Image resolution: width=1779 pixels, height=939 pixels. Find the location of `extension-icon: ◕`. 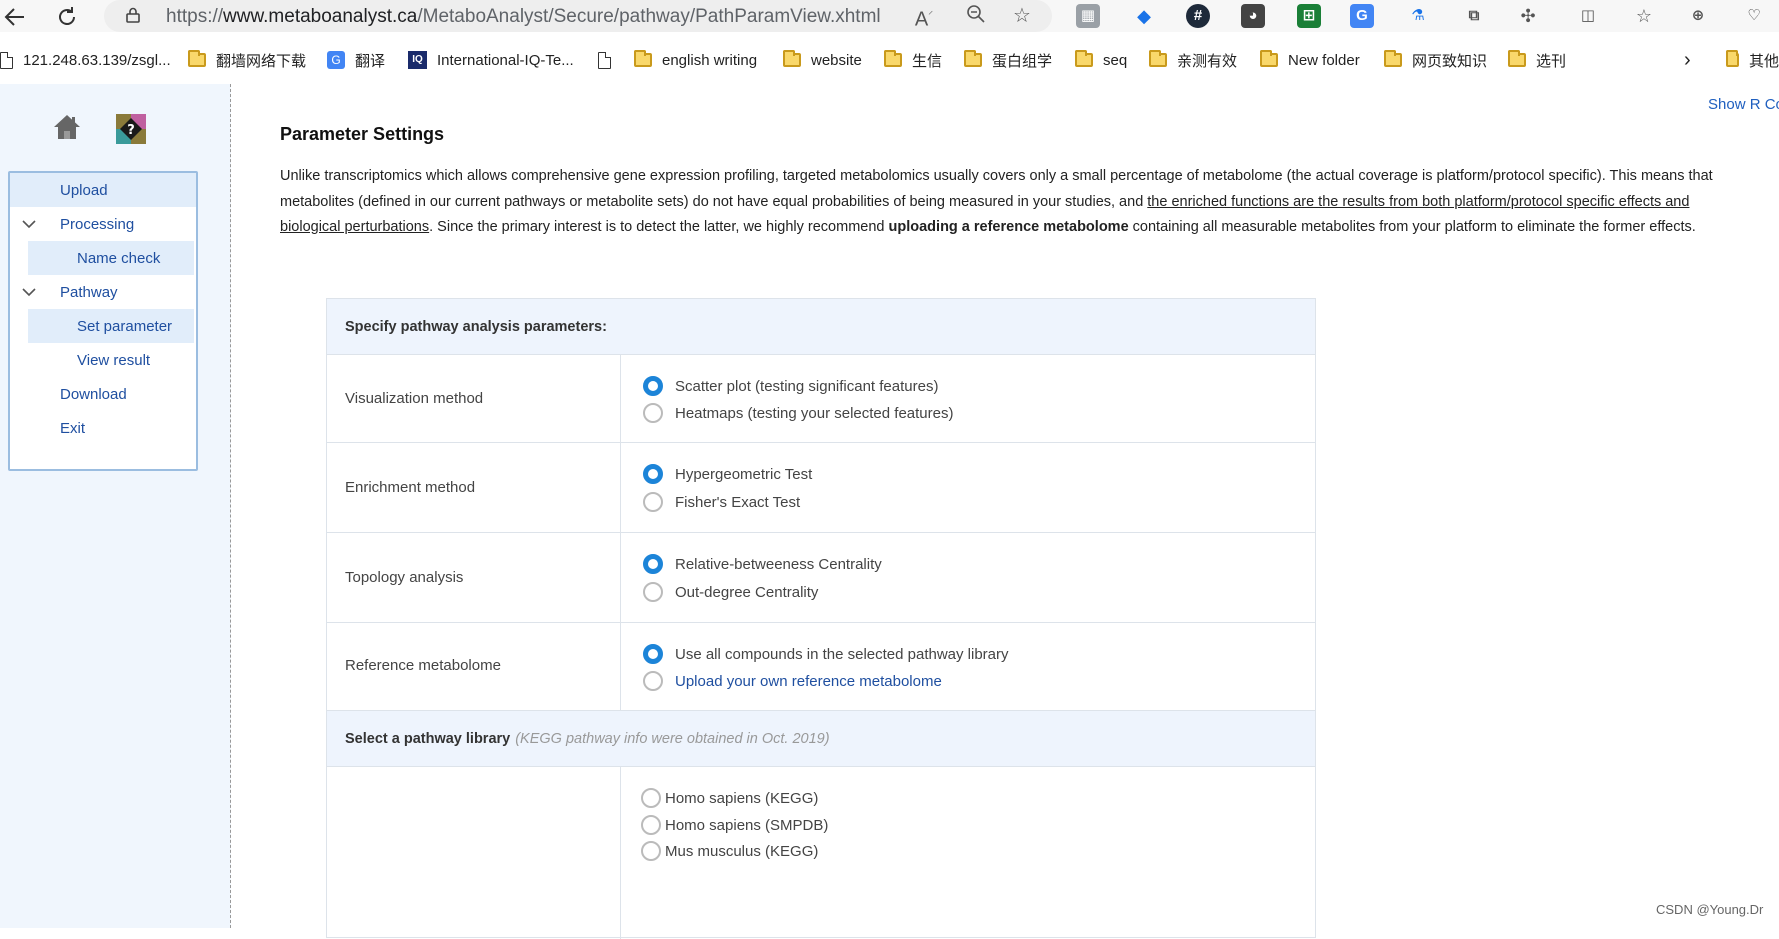

extension-icon: ◕ is located at coordinates (1253, 16).